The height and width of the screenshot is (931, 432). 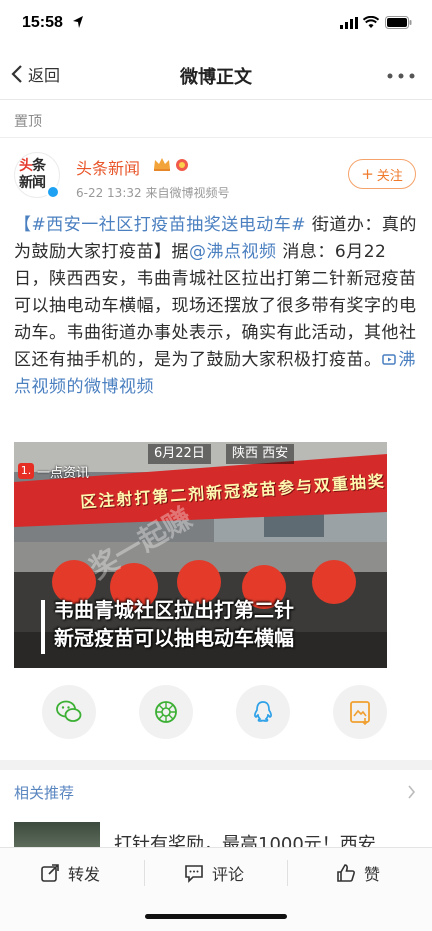 I want to click on chevron-right-icon, so click(x=412, y=792).